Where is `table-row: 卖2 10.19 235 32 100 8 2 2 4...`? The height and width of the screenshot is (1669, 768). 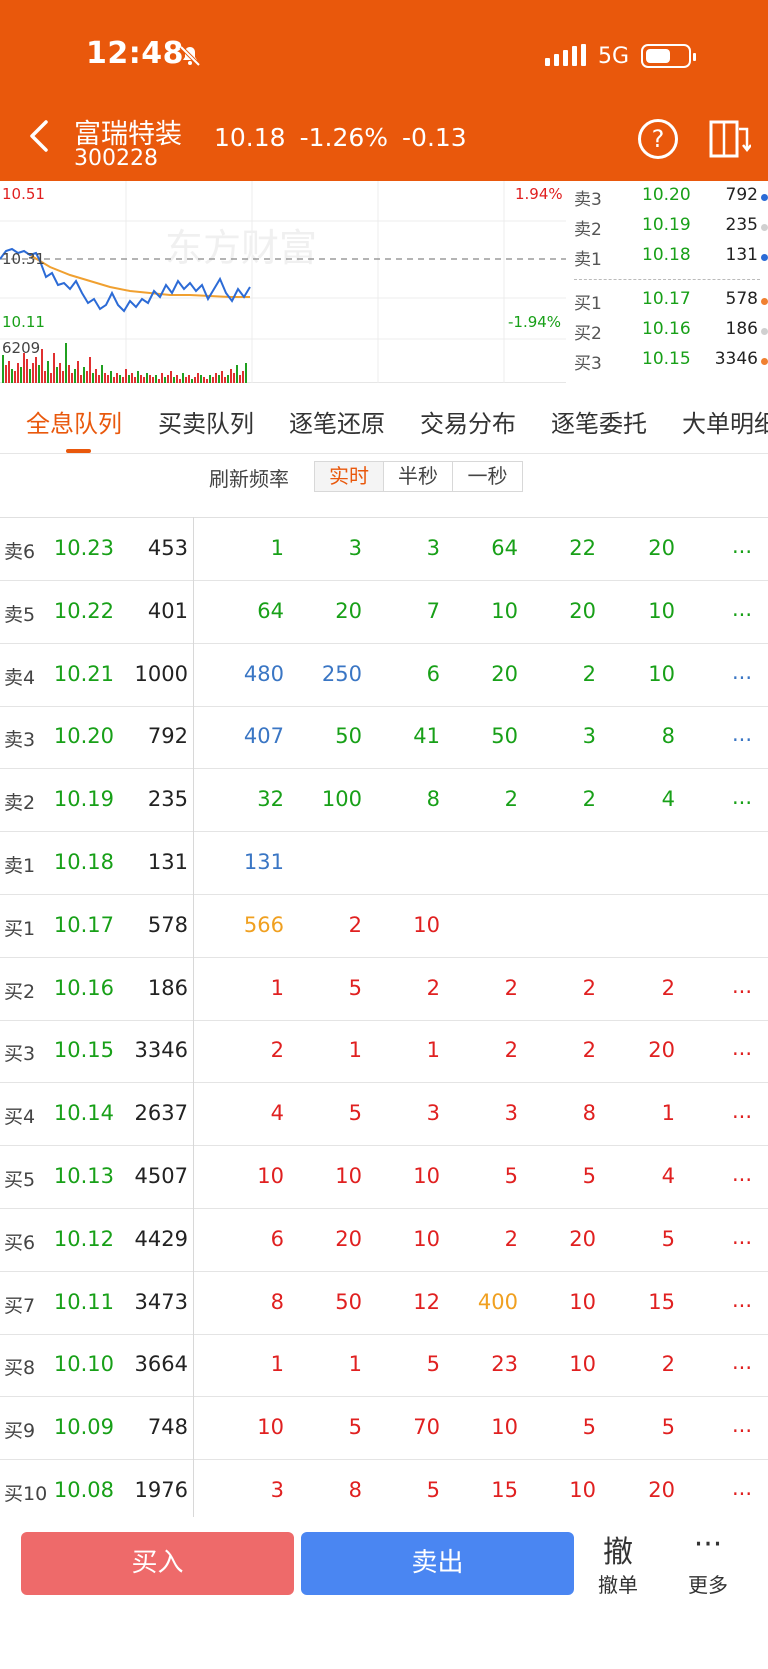
table-row: 卖2 10.19 235 32 100 8 2 2 4... is located at coordinates (384, 801).